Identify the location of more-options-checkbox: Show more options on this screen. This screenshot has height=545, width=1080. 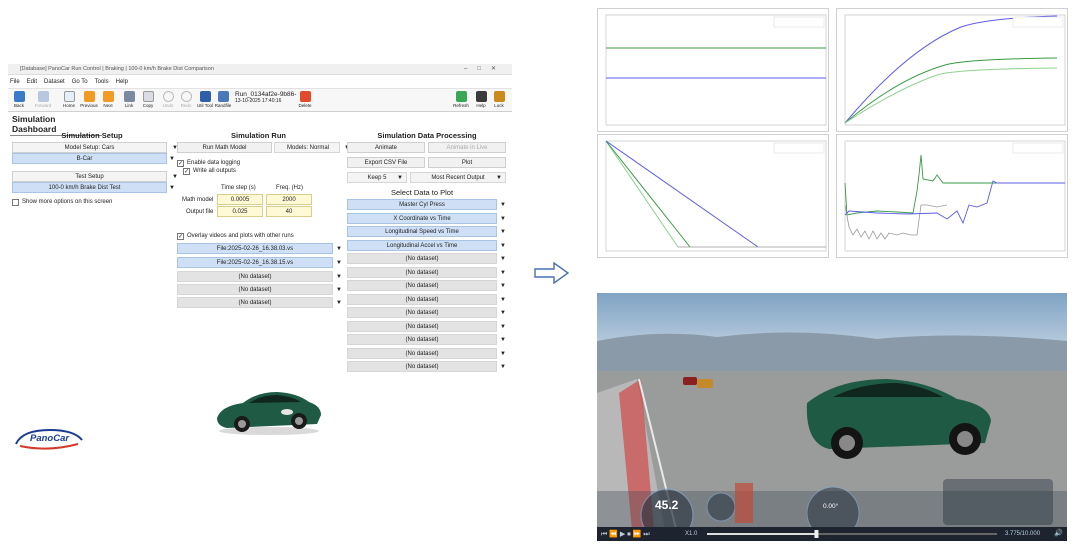
(62, 202).